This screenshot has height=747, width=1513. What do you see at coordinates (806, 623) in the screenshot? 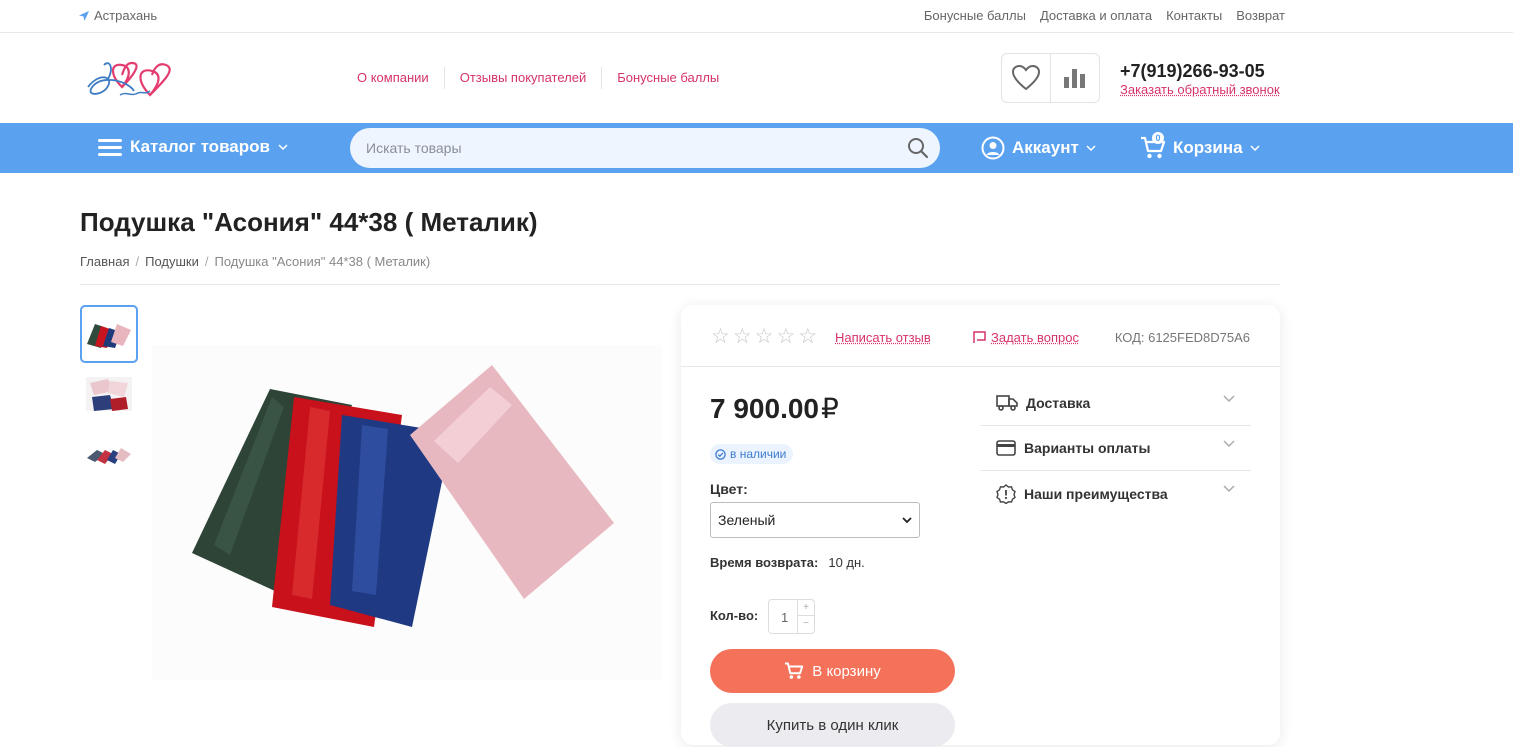
I see `minus-button: −` at bounding box center [806, 623].